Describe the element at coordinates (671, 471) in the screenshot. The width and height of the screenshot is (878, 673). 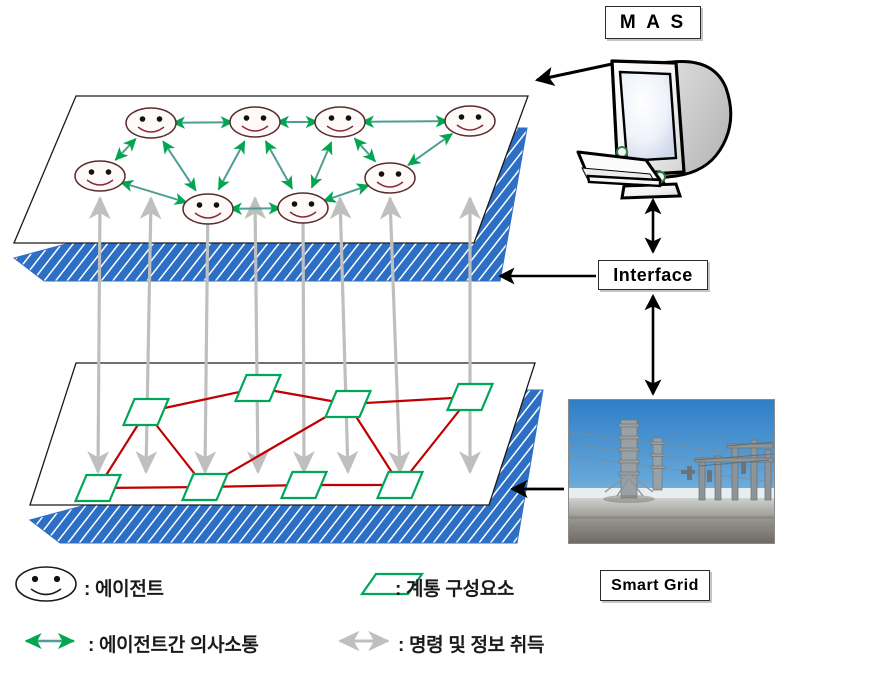
I see `substation-photograph` at that location.